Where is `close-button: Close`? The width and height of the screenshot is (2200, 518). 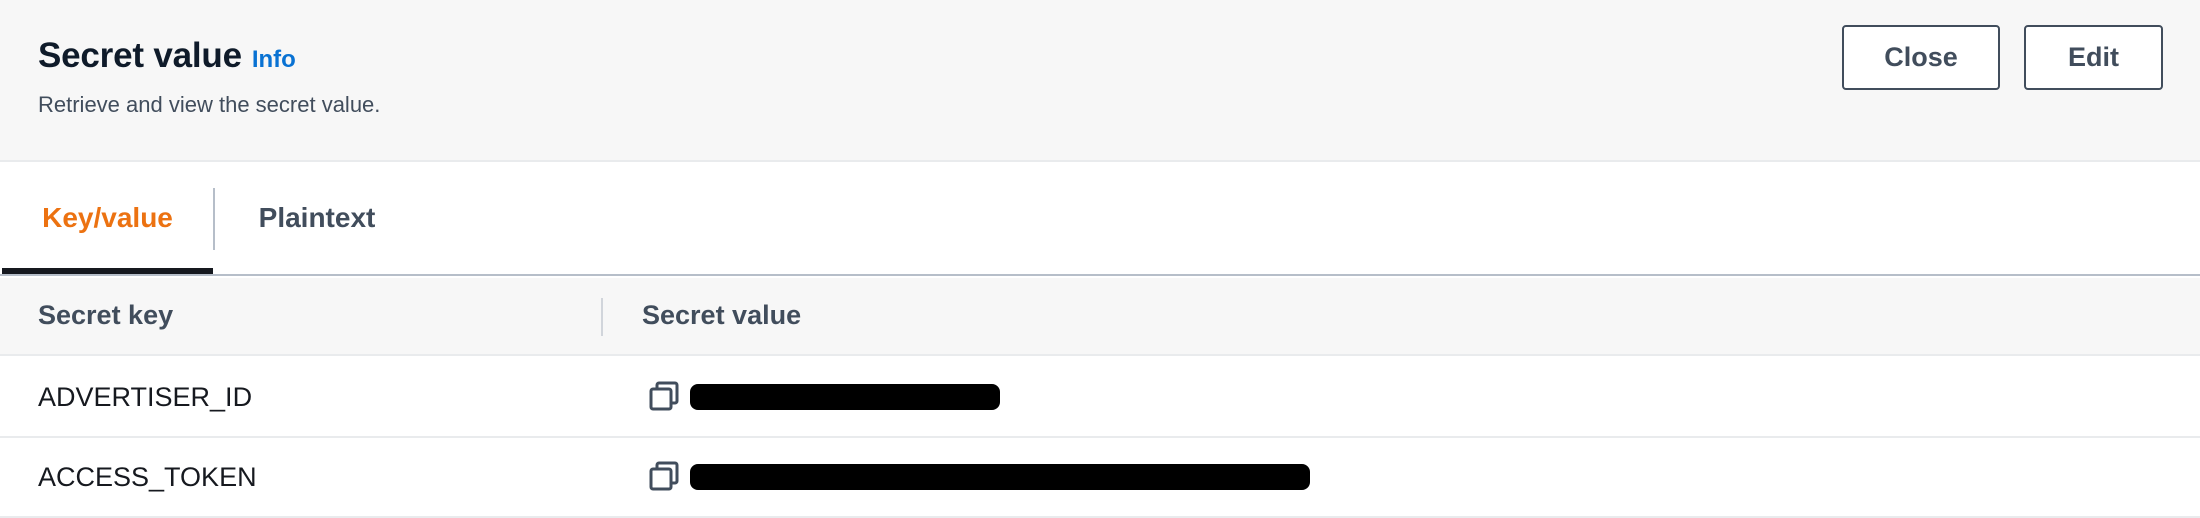 close-button: Close is located at coordinates (1921, 57).